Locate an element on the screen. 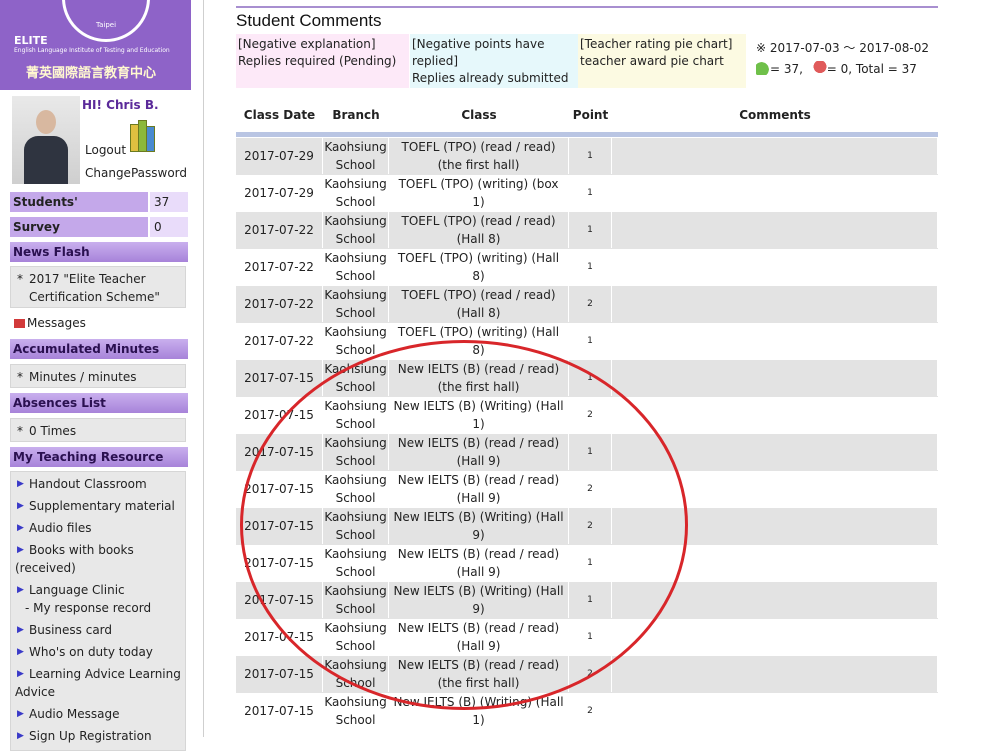 The width and height of the screenshot is (985, 751). logout-link: Logout is located at coordinates (105, 150).